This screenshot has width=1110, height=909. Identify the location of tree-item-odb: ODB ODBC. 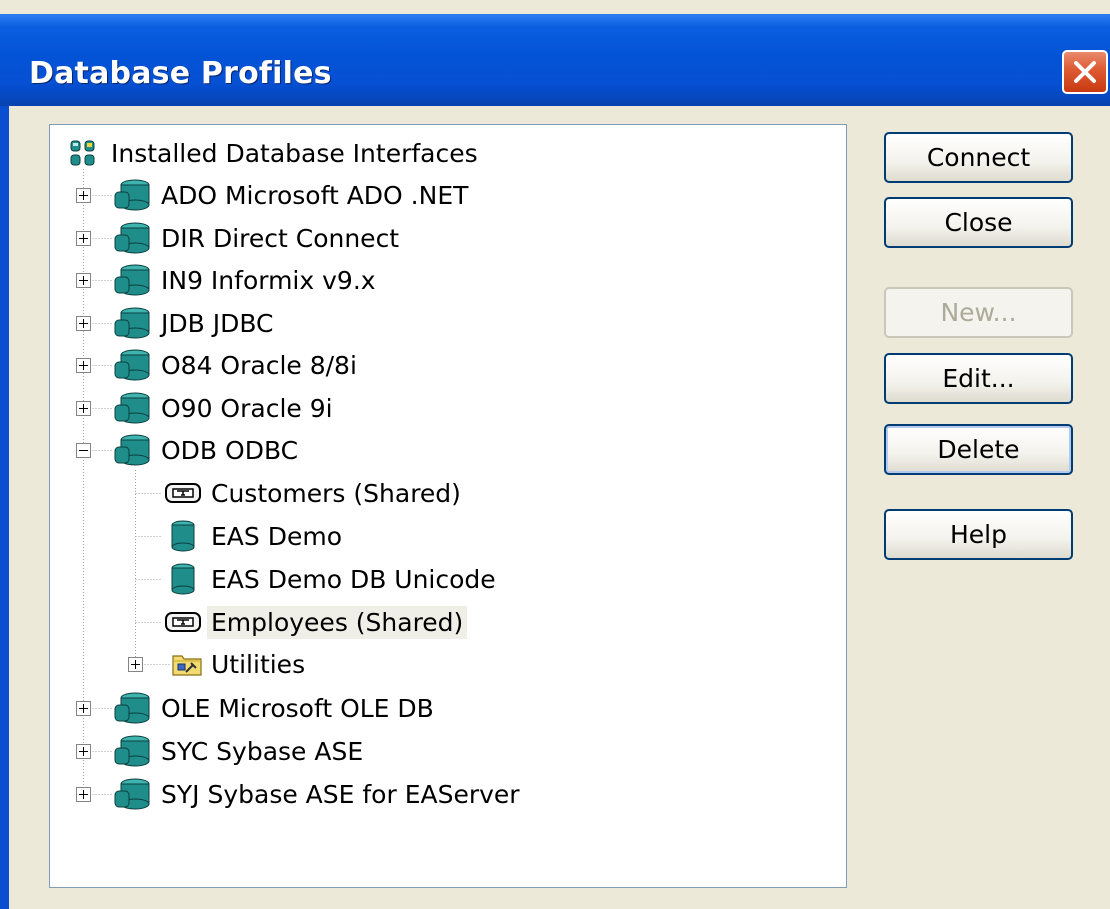
(207, 450).